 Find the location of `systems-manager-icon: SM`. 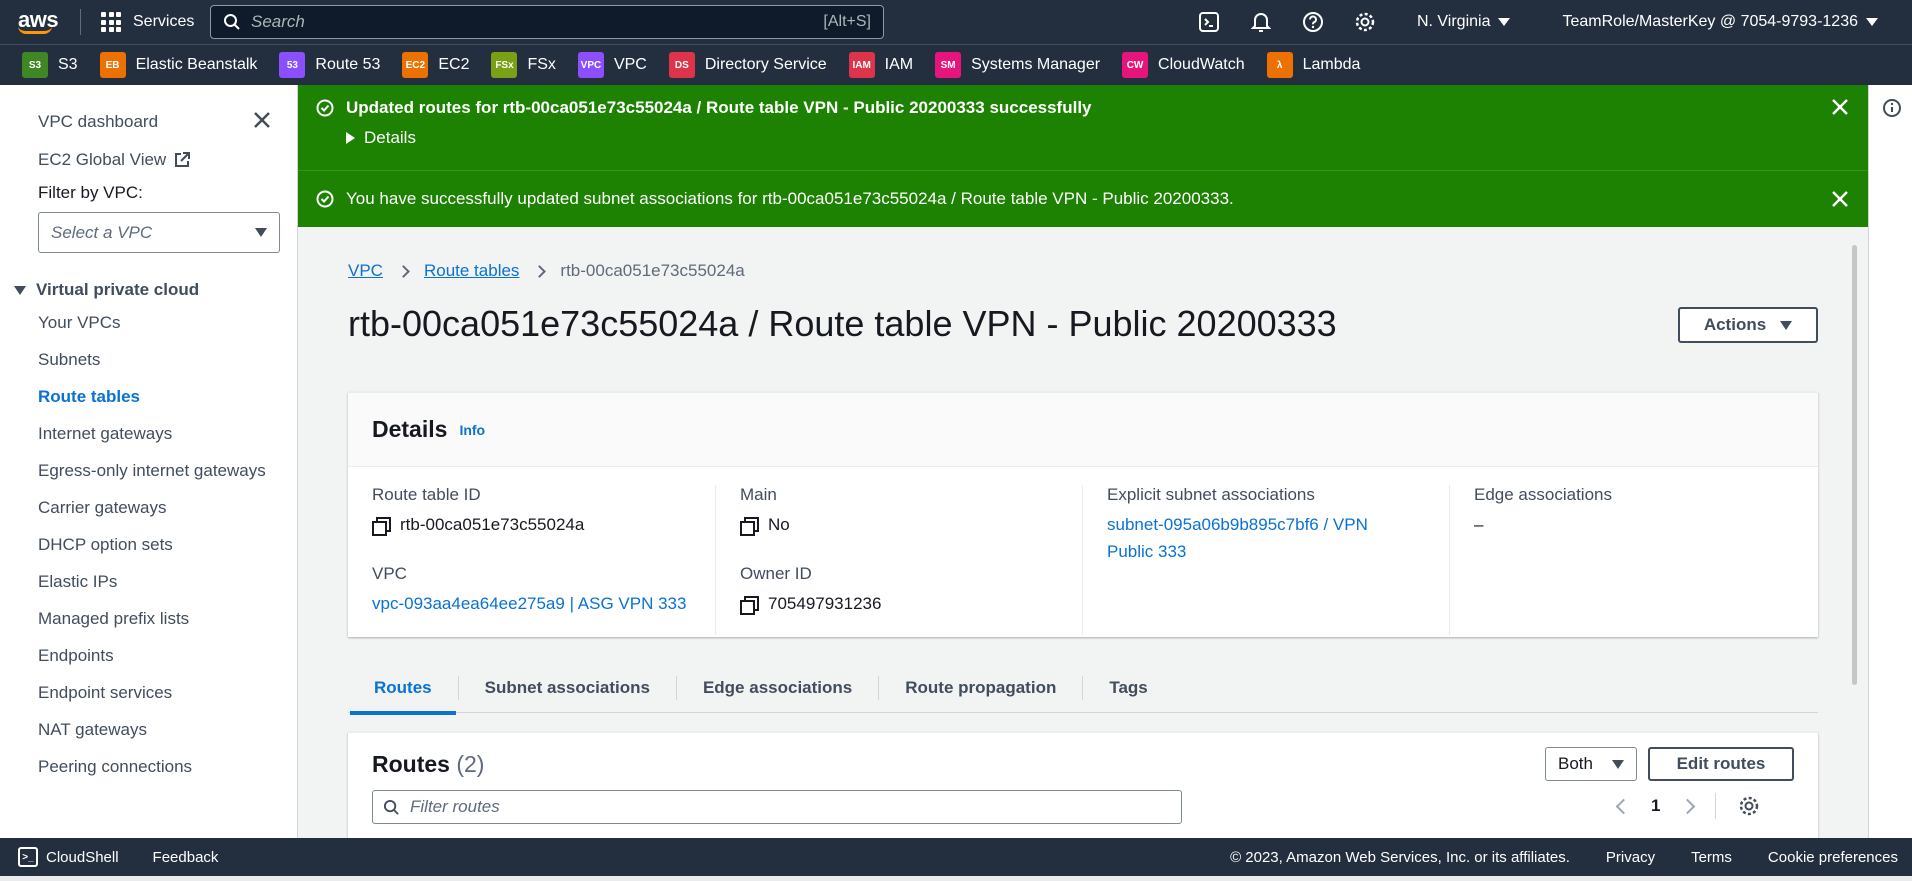

systems-manager-icon: SM is located at coordinates (948, 65).